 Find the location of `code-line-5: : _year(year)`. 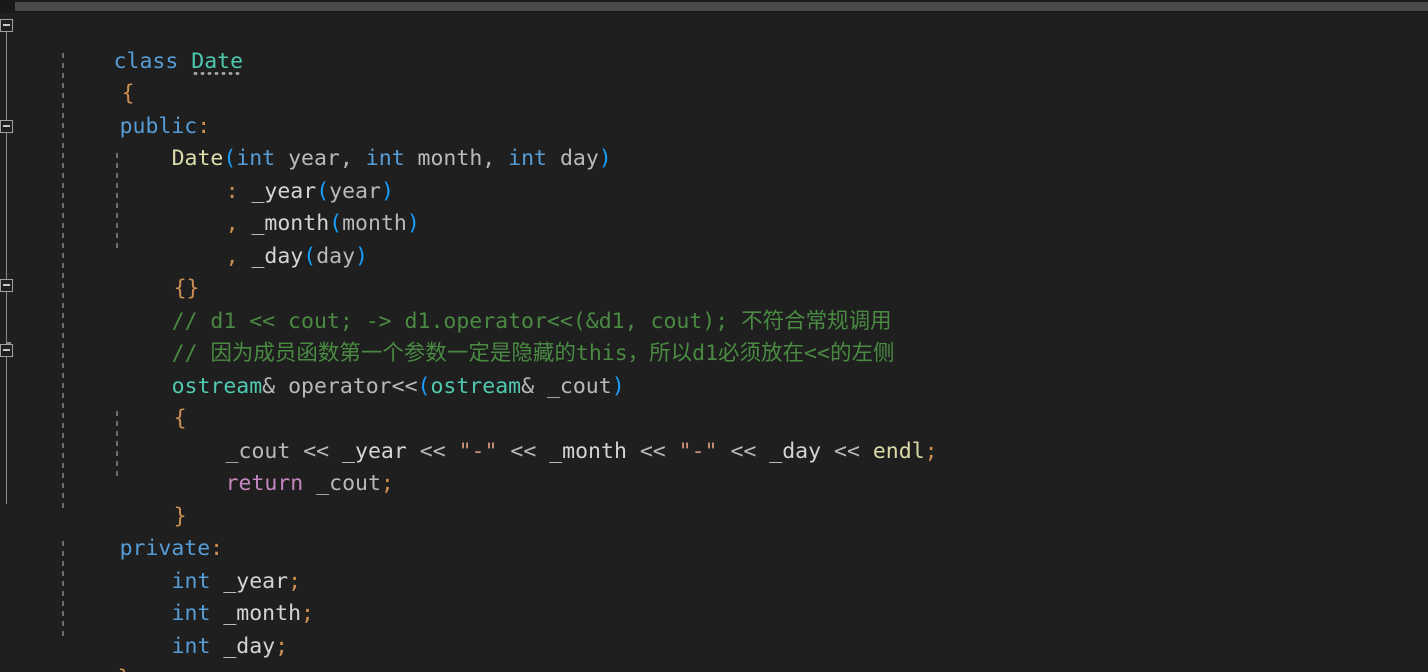

code-line-5: : _year(year) is located at coordinates (714, 173).